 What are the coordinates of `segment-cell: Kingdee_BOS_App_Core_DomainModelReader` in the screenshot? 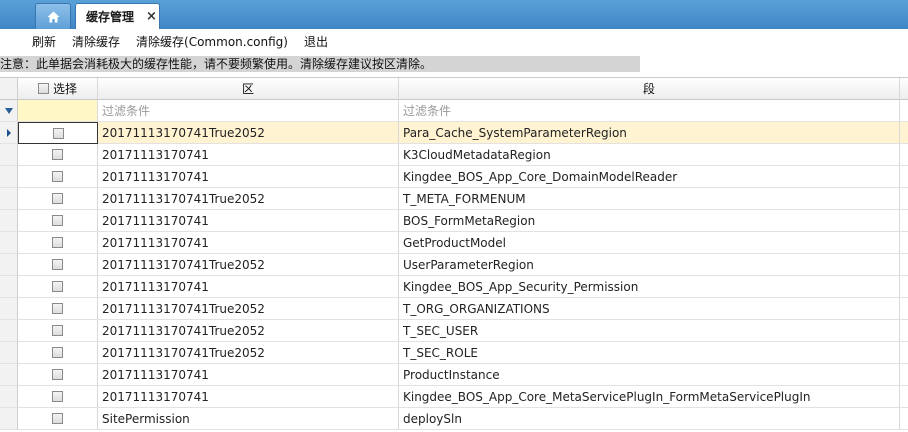 It's located at (649, 177).